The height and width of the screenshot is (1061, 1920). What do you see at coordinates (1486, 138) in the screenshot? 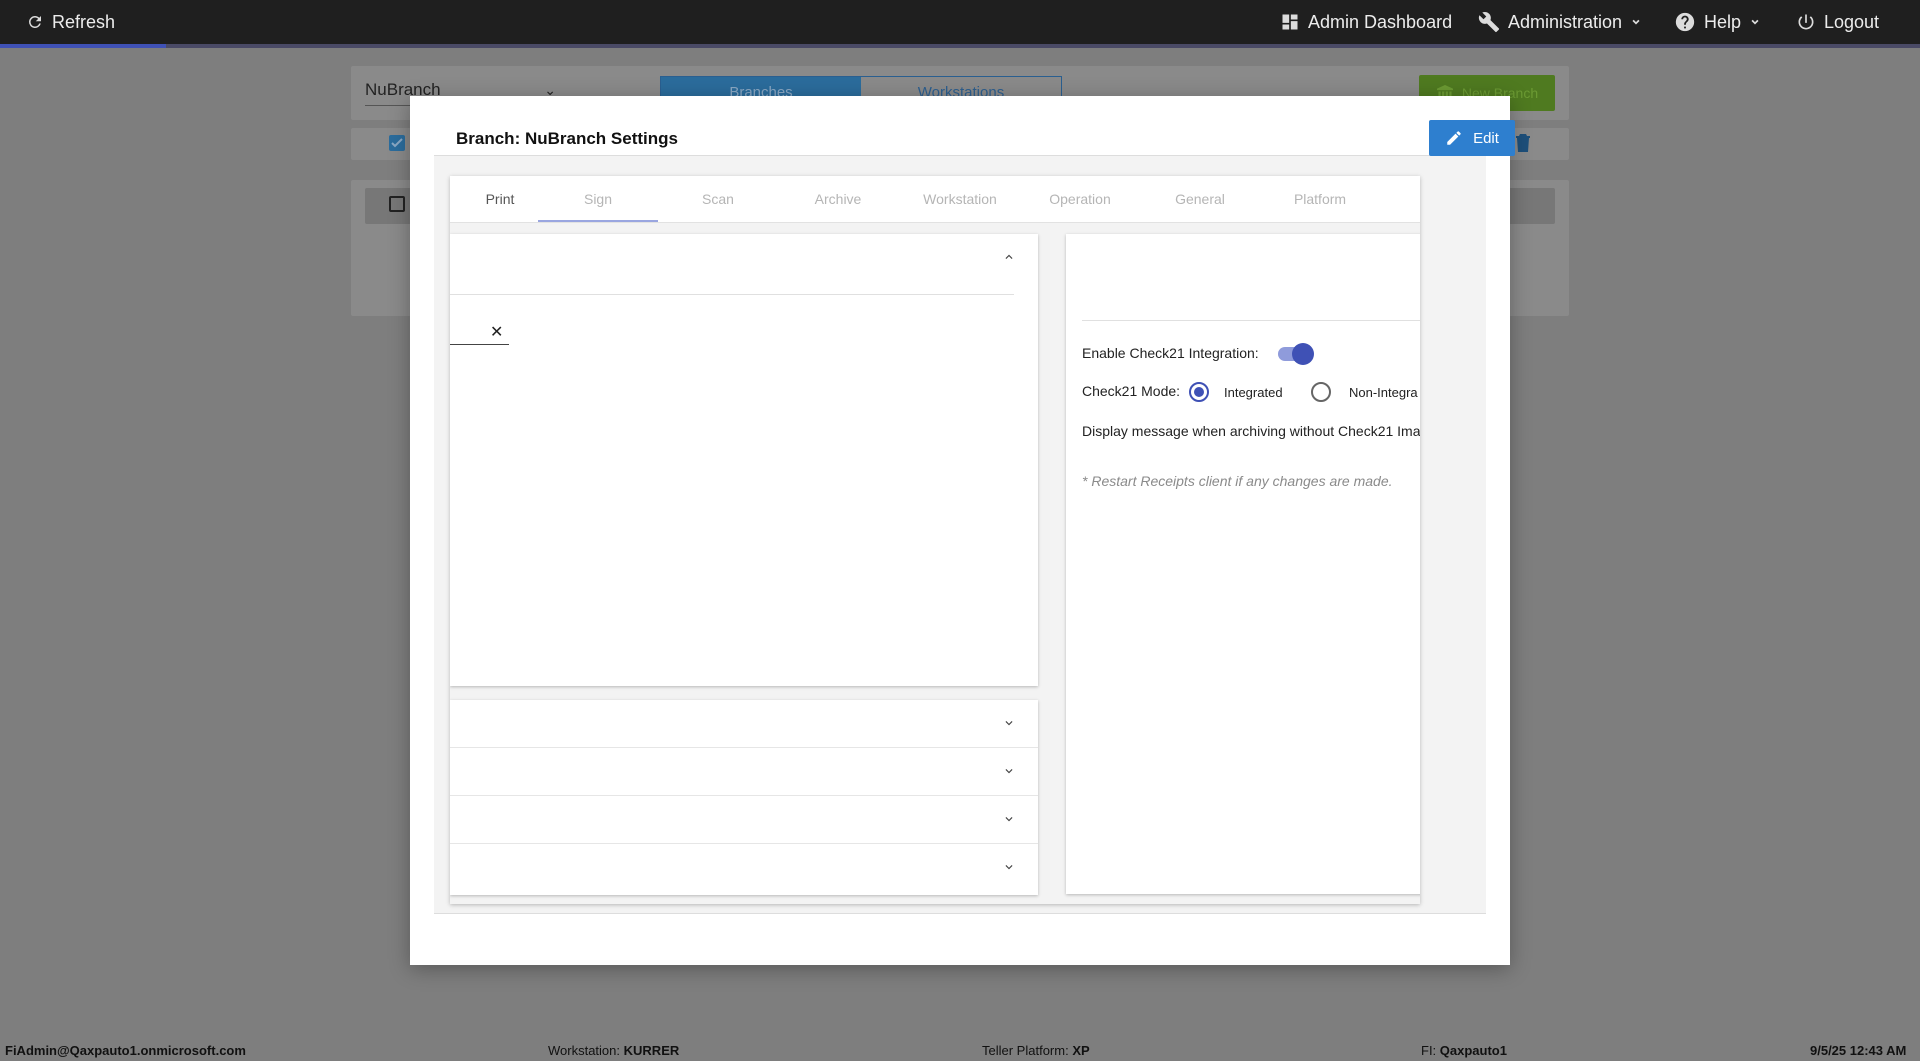
I see `edit-label: Edit` at bounding box center [1486, 138].